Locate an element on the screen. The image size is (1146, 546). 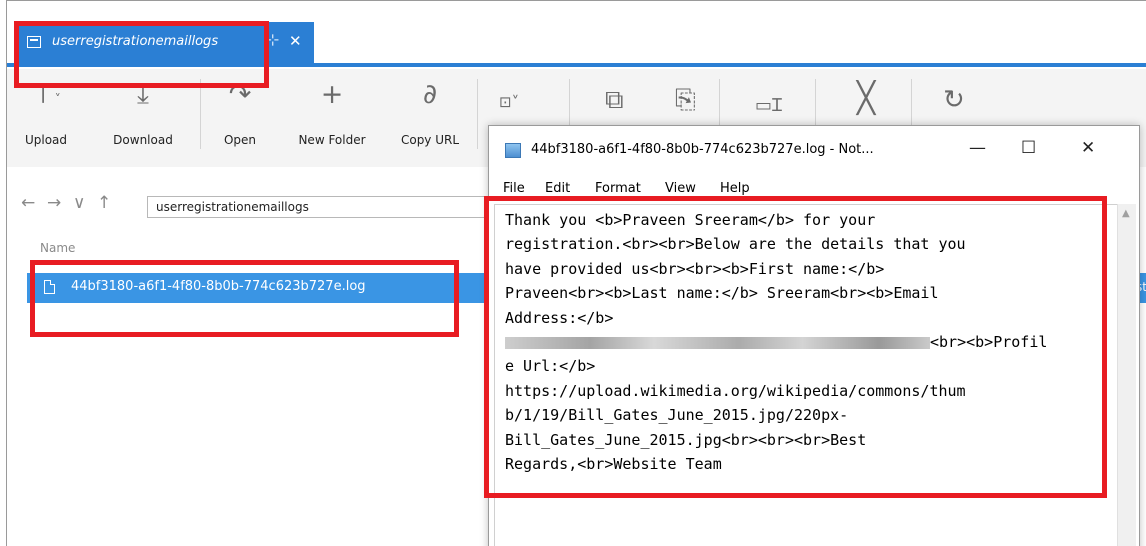
notepad-menubar: File Edit Format View Help is located at coordinates (814, 190).